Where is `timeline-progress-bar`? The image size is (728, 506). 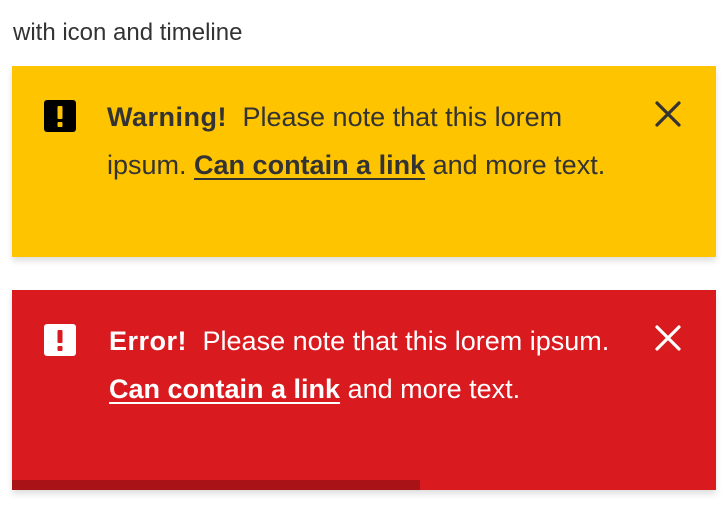
timeline-progress-bar is located at coordinates (216, 485).